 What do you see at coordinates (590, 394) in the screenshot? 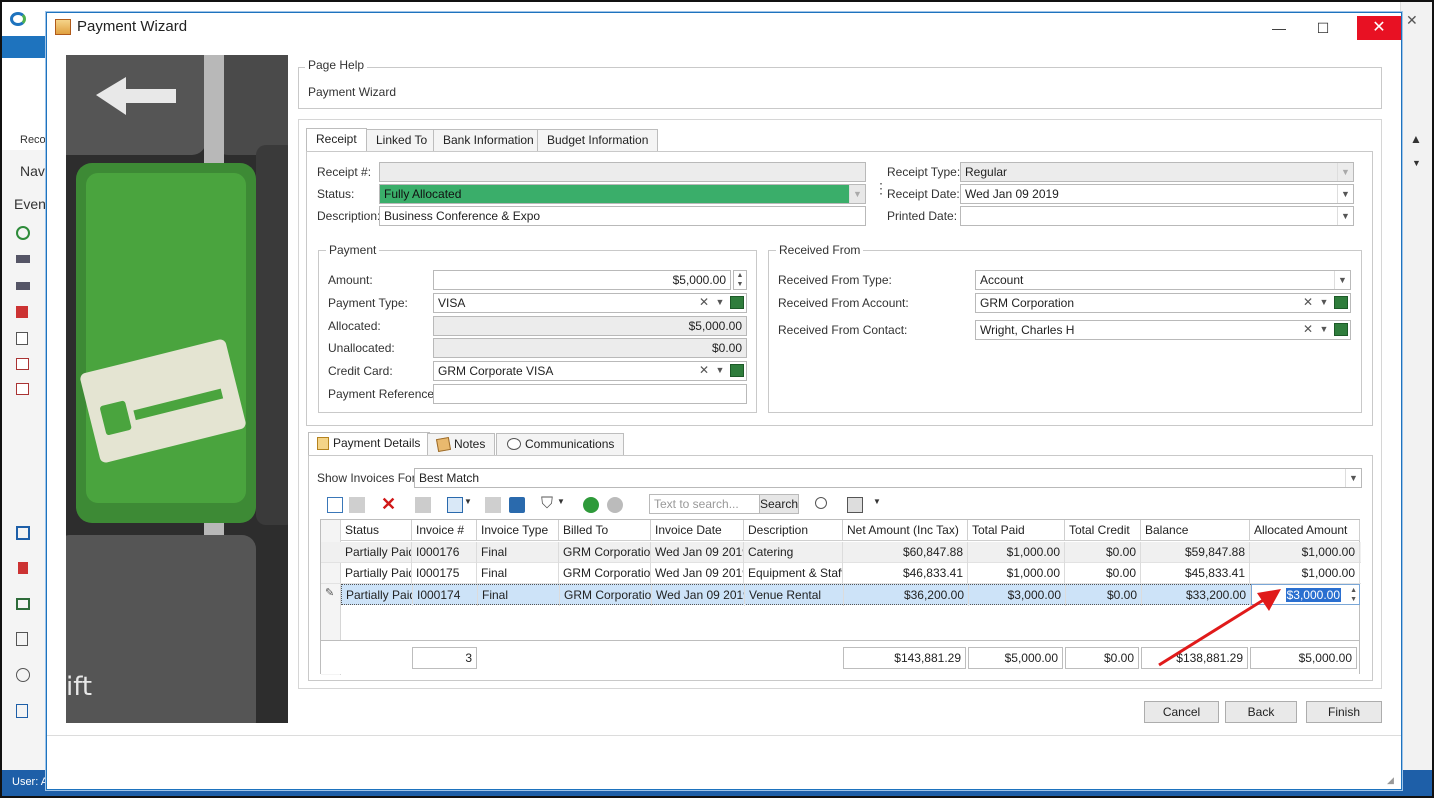
I see `payment-reference-input` at bounding box center [590, 394].